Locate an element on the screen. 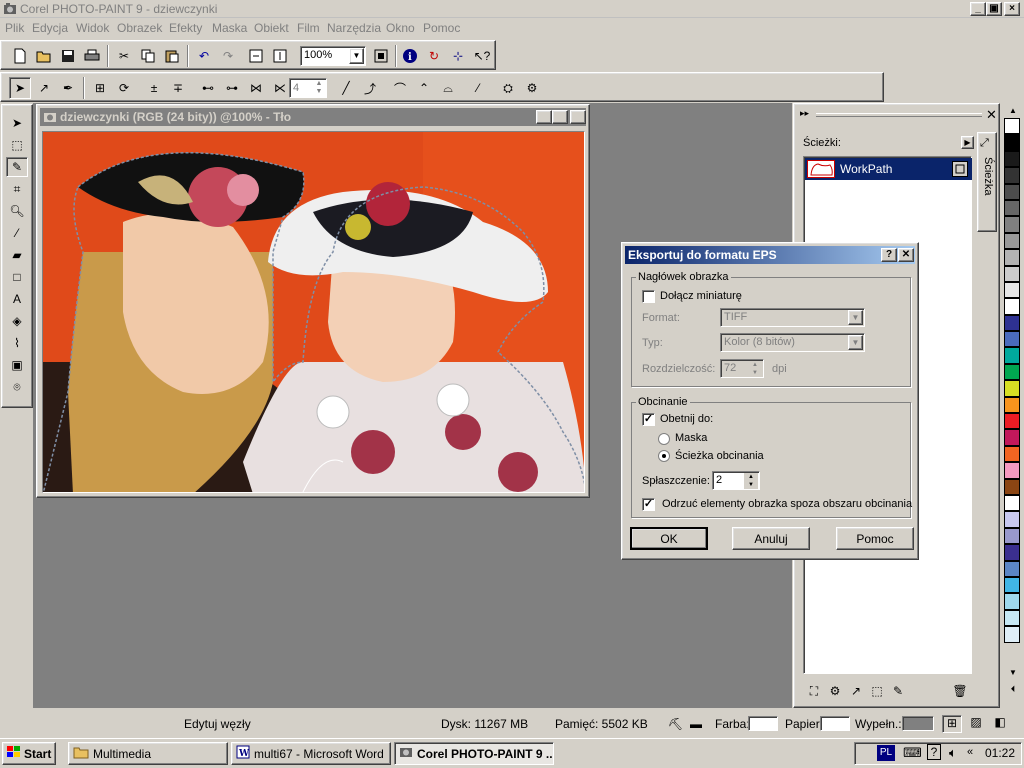 The width and height of the screenshot is (1024, 768). pick-tool-icon: ➤ is located at coordinates (17, 123).